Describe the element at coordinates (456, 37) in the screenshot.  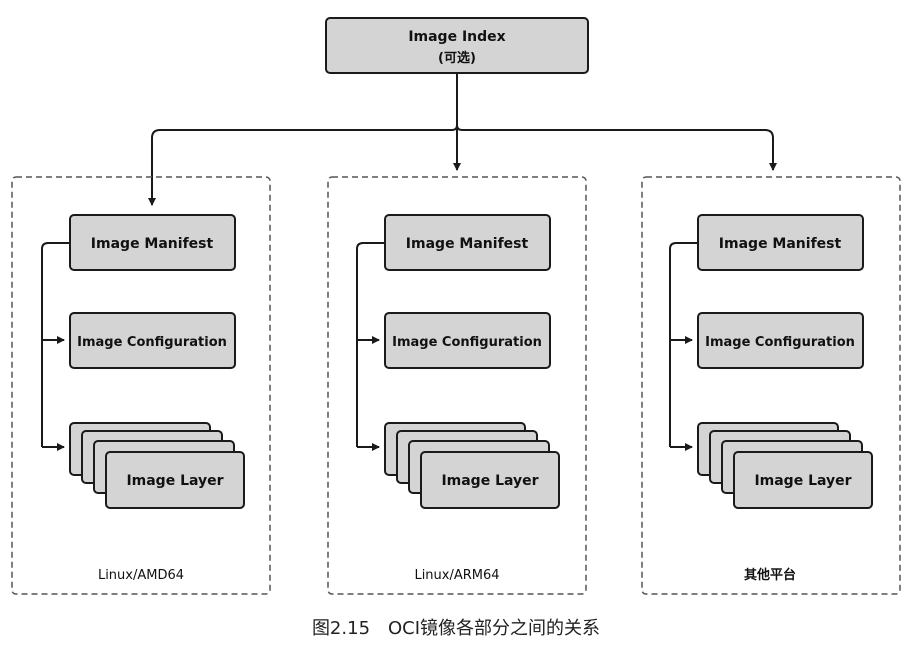
I see `image-index-title: Image Index` at that location.